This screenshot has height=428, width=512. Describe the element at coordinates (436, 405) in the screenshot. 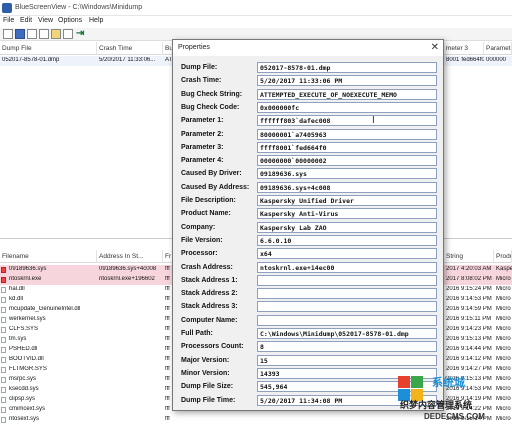

I see `watermark-subtitle: 织梦内容管理系统` at that location.